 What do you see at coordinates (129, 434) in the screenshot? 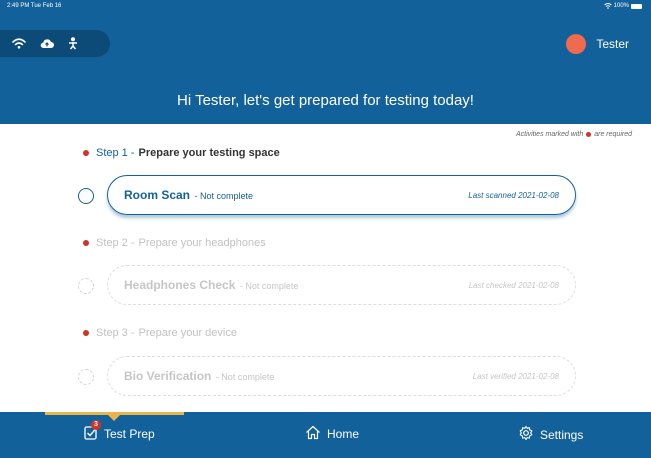
I see `nav-label: Test Prep` at bounding box center [129, 434].